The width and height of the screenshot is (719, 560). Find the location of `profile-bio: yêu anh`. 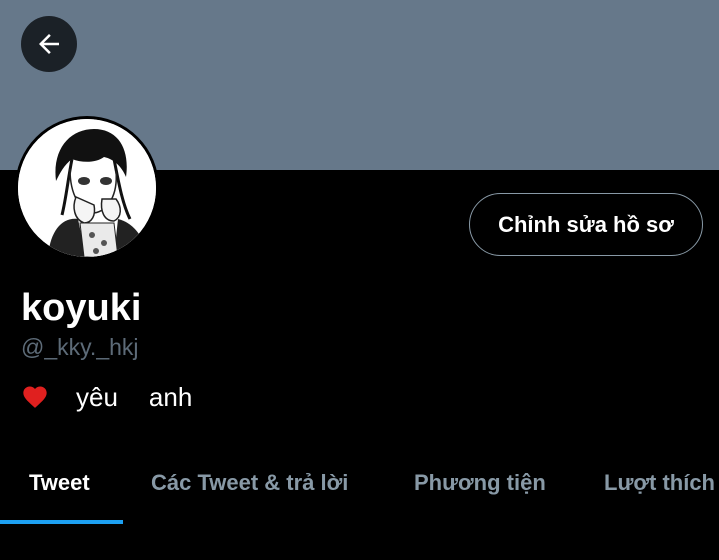

profile-bio: yêu anh is located at coordinates (106, 397).